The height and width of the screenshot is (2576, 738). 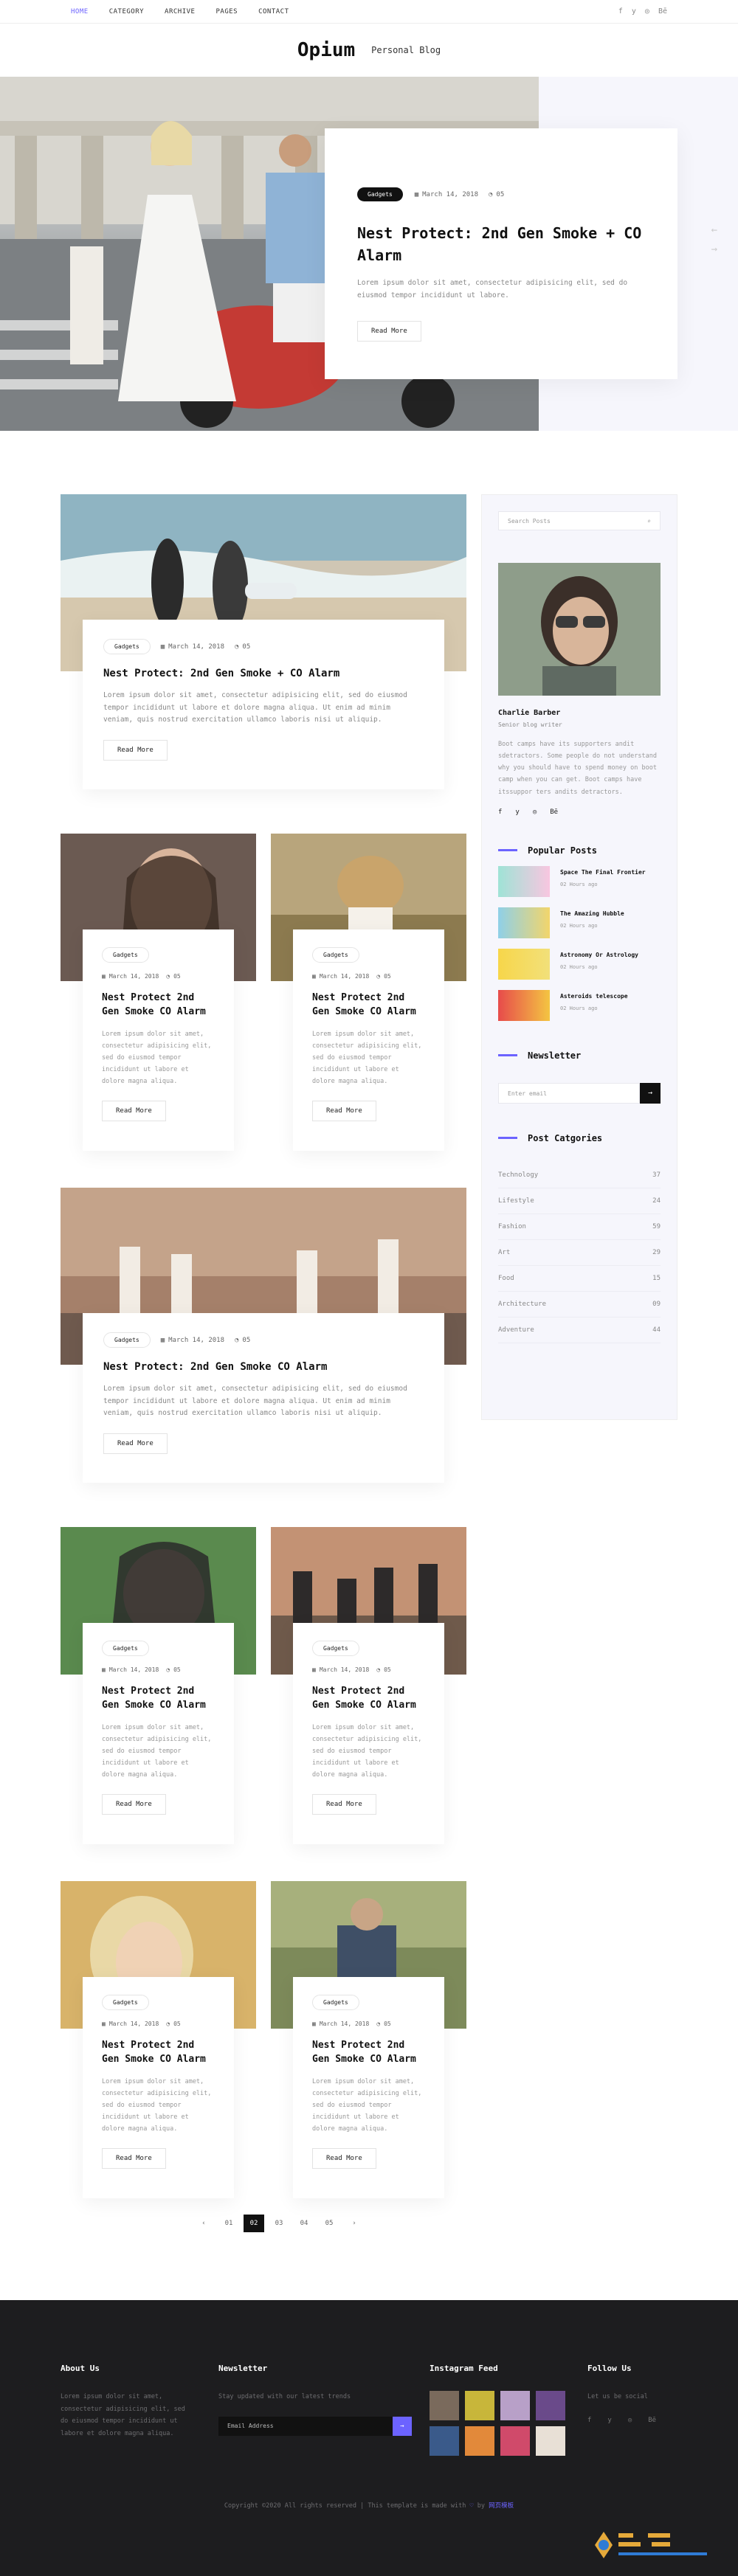 What do you see at coordinates (354, 2224) in the screenshot?
I see `chevron-right-icon: ›` at bounding box center [354, 2224].